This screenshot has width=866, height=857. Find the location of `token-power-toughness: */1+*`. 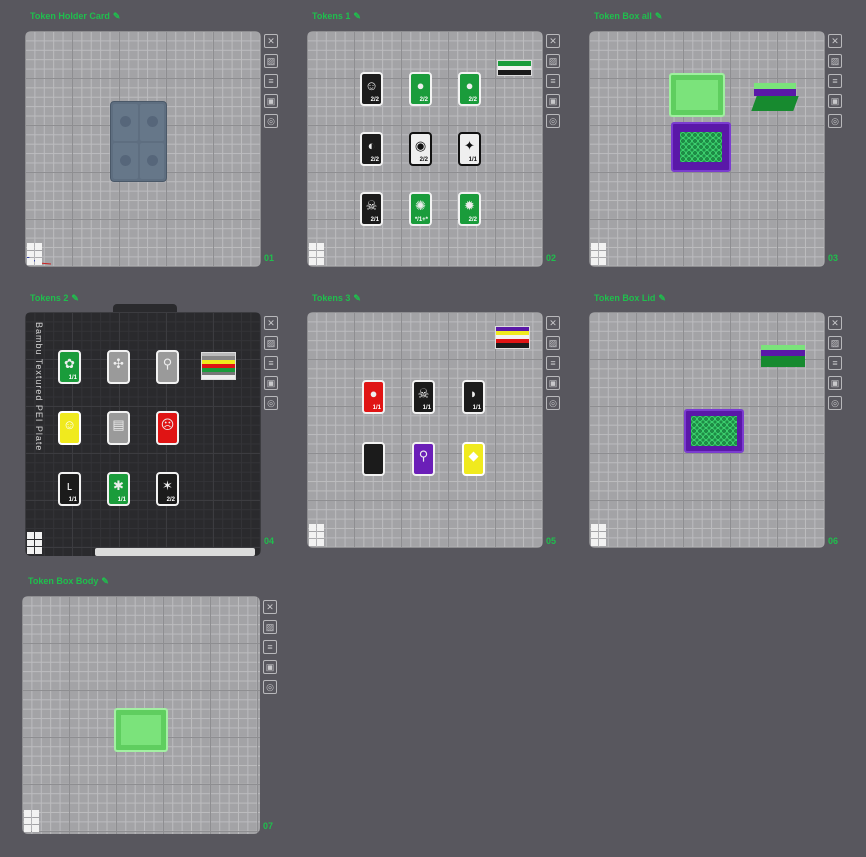

token-power-toughness: */1+* is located at coordinates (421, 220).